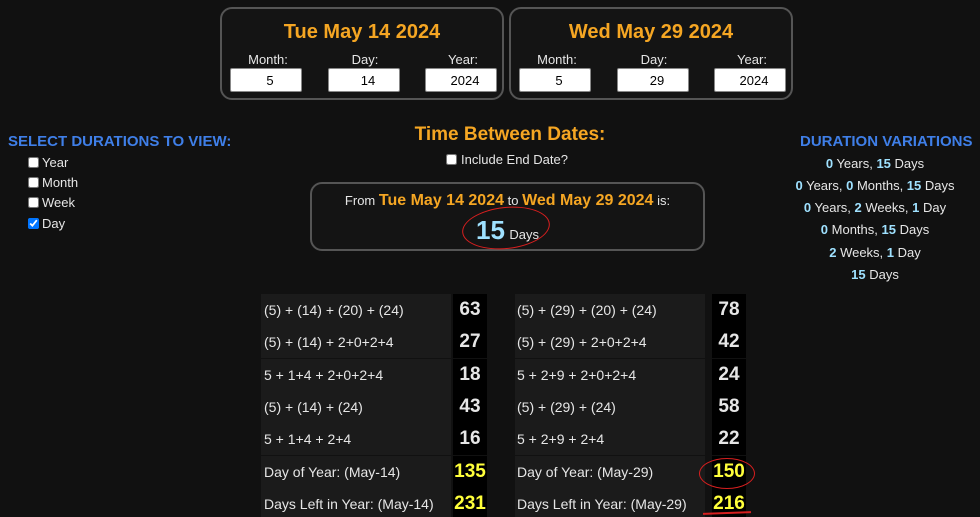  Describe the element at coordinates (266, 80) in the screenshot. I see `start-month-input` at that location.